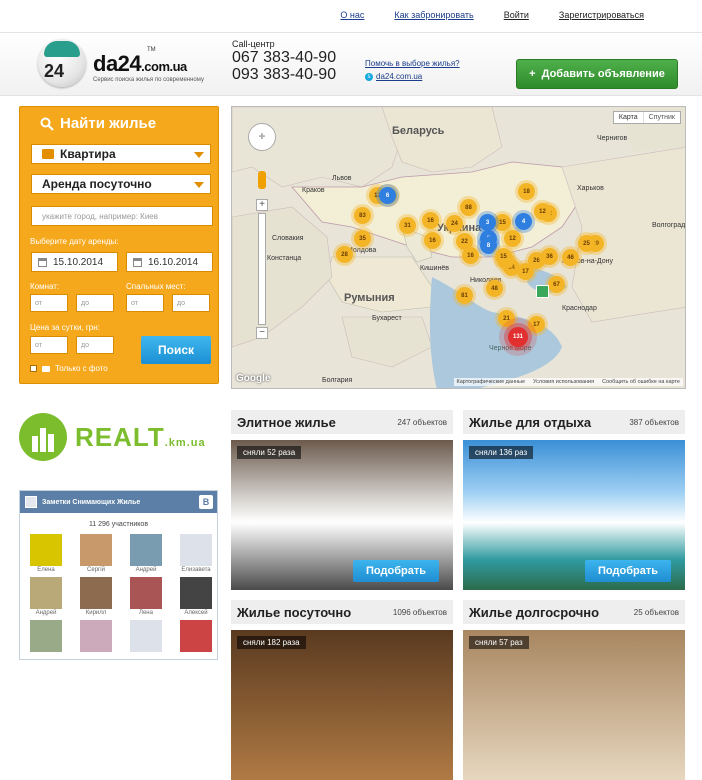 This screenshot has height=780, width=702. I want to click on map-type-satellite-button: Спутник, so click(662, 117).